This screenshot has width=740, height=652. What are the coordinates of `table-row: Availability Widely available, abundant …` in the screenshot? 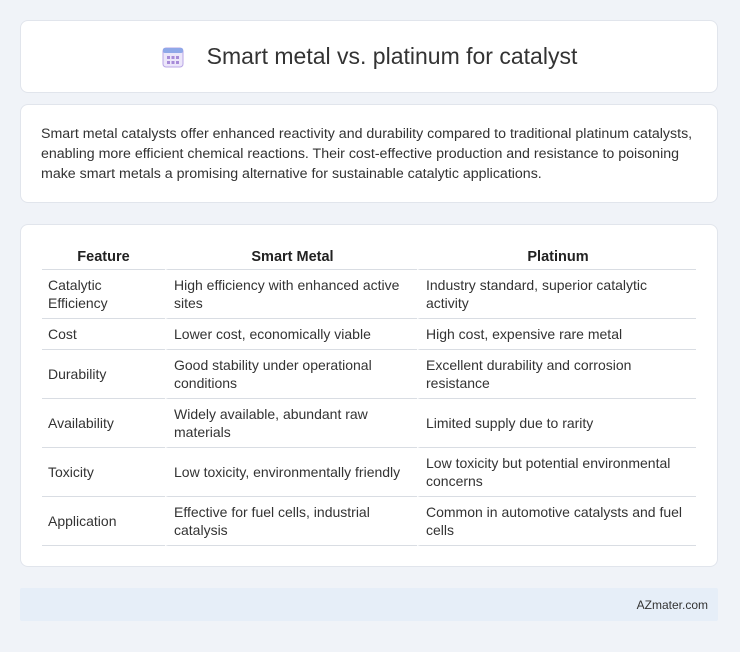 It's located at (369, 423).